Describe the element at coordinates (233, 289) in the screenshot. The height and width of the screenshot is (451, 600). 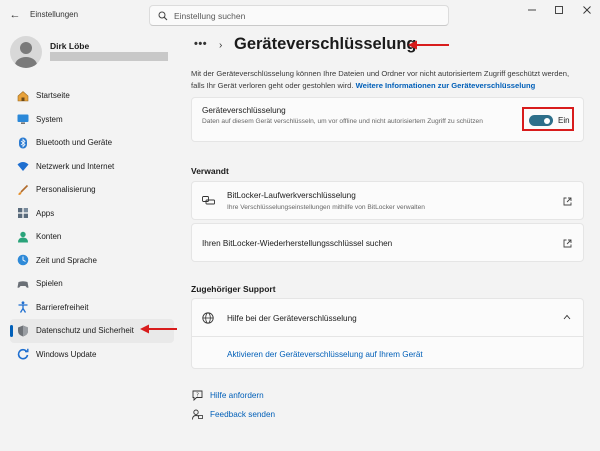
I see `section-heading-support: Zugehöriger Support` at that location.